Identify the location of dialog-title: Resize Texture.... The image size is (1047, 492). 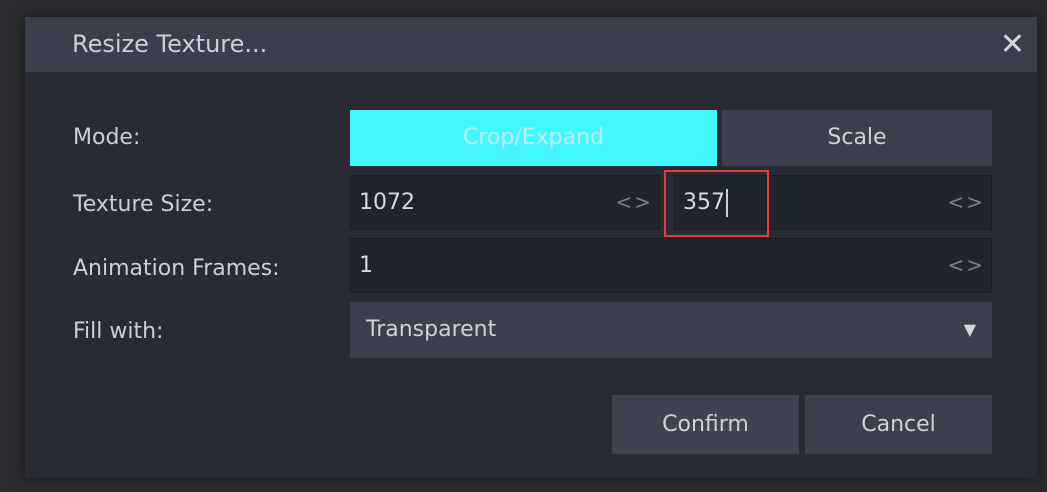
(170, 44).